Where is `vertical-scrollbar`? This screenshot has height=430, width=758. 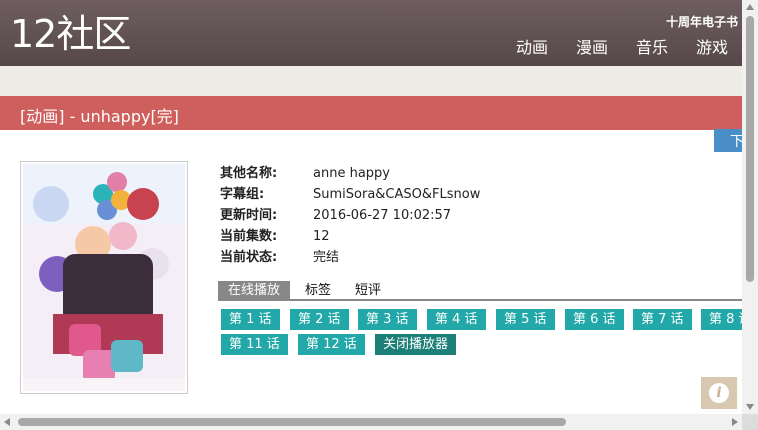
vertical-scrollbar is located at coordinates (750, 207).